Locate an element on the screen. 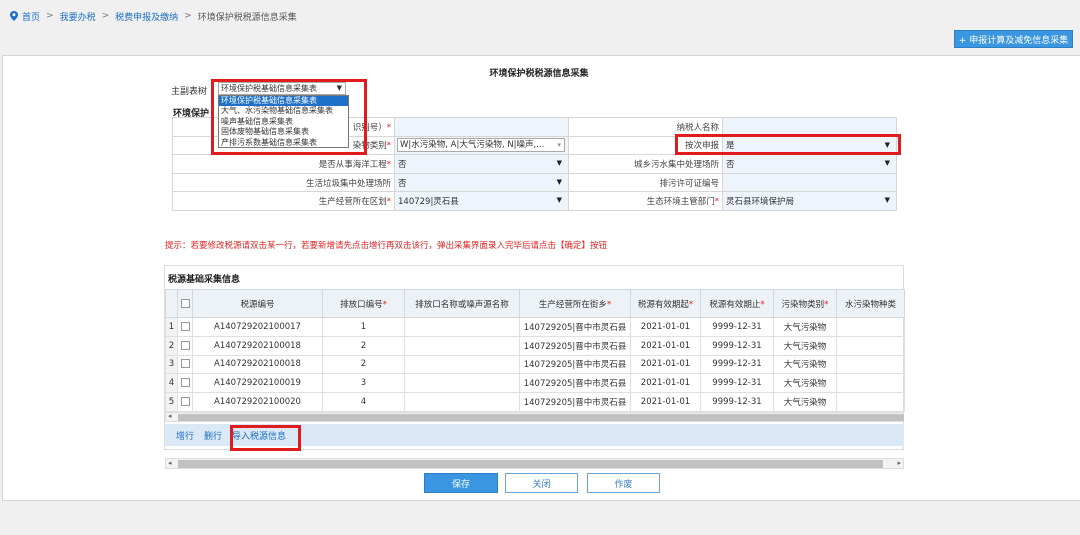  declare-calc-relief-button: + 申报计算及减免信息采集 is located at coordinates (1013, 39).